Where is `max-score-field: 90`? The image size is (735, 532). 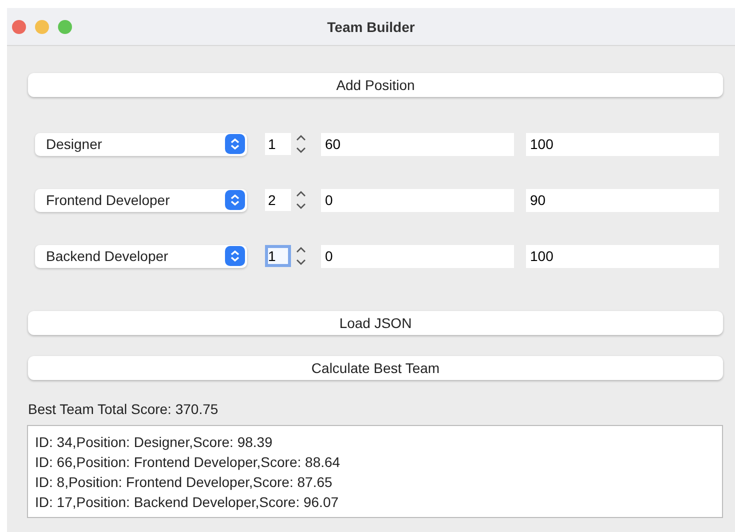
max-score-field: 90 is located at coordinates (622, 200).